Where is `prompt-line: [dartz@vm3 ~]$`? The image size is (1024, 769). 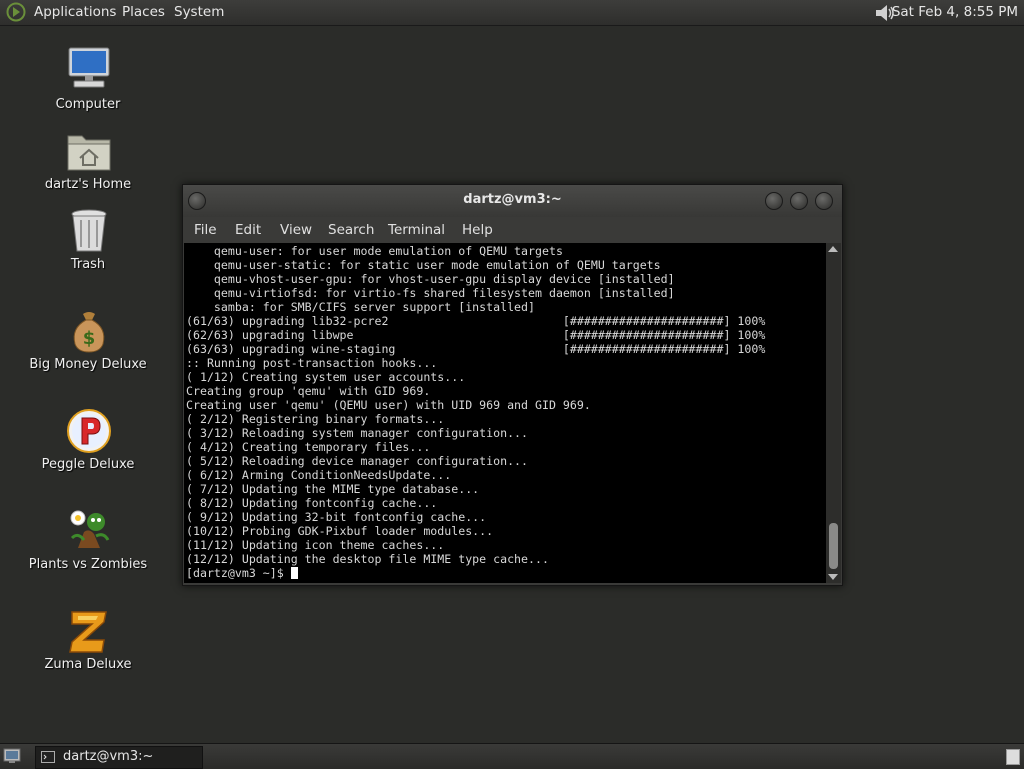
prompt-line: [dartz@vm3 ~]$ is located at coordinates (505, 573).